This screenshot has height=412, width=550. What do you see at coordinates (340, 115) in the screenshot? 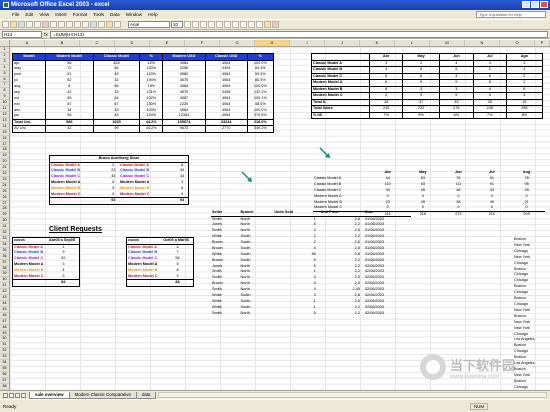
I see `table-cell: % IIS` at bounding box center [340, 115].